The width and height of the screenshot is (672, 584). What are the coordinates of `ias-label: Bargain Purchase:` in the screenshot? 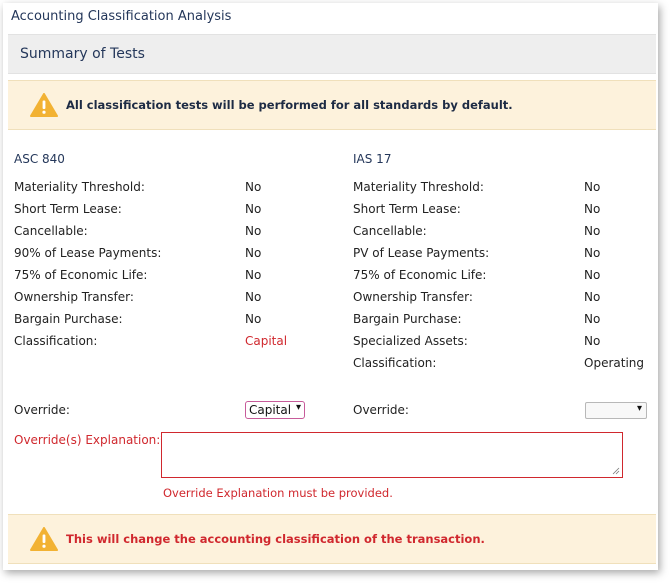 It's located at (407, 319).